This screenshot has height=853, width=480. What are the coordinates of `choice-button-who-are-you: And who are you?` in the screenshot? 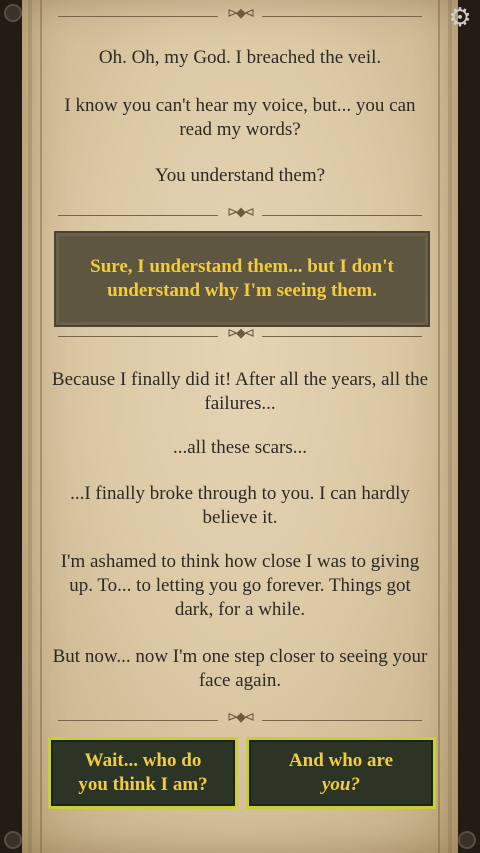 It's located at (341, 773).